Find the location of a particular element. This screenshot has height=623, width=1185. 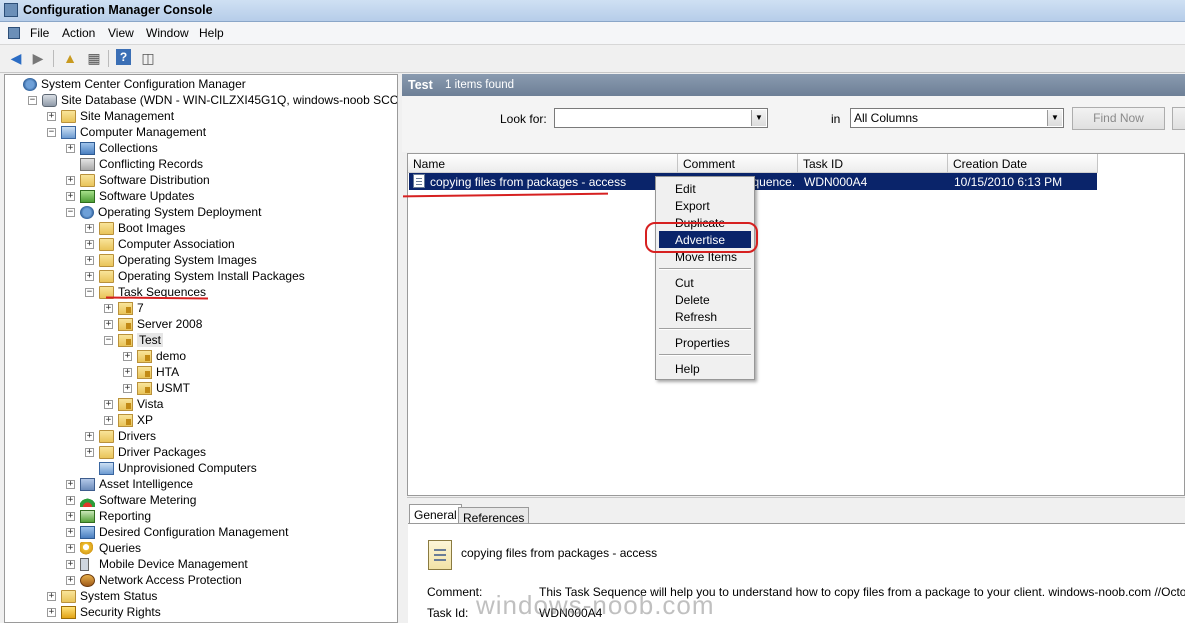

tree-node: + Computer Association is located at coordinates (160, 244).